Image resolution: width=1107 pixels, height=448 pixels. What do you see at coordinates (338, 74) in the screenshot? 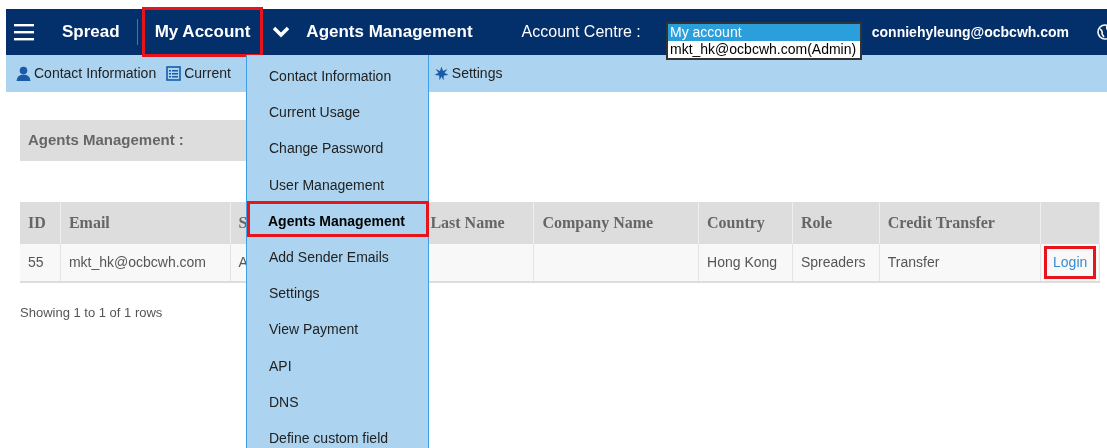
I see `menu-item: Contact Information` at bounding box center [338, 74].